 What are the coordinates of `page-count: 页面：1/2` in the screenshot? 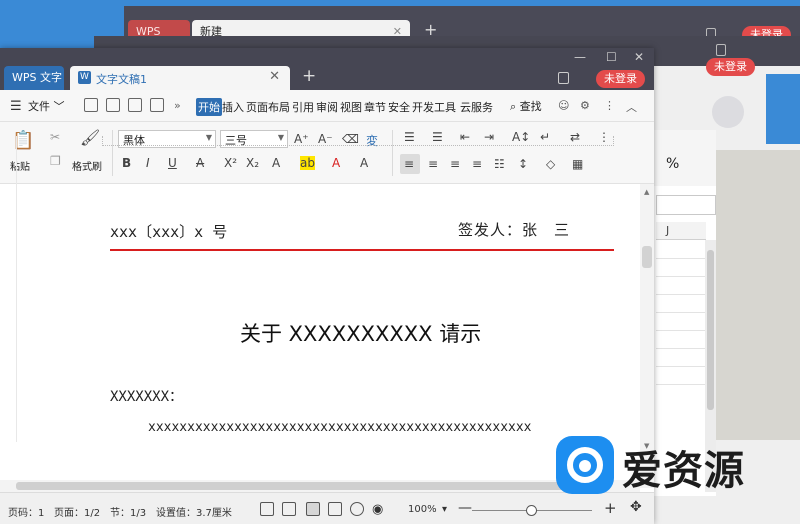 It's located at (77, 511).